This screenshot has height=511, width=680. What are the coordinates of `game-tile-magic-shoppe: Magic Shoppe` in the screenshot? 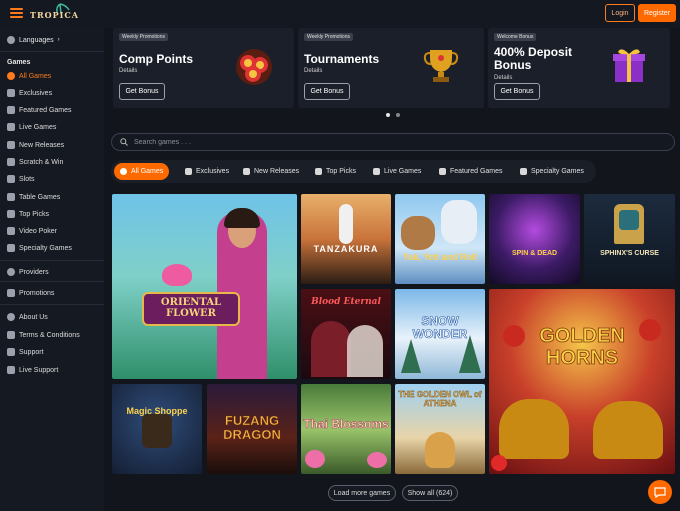 It's located at (157, 429).